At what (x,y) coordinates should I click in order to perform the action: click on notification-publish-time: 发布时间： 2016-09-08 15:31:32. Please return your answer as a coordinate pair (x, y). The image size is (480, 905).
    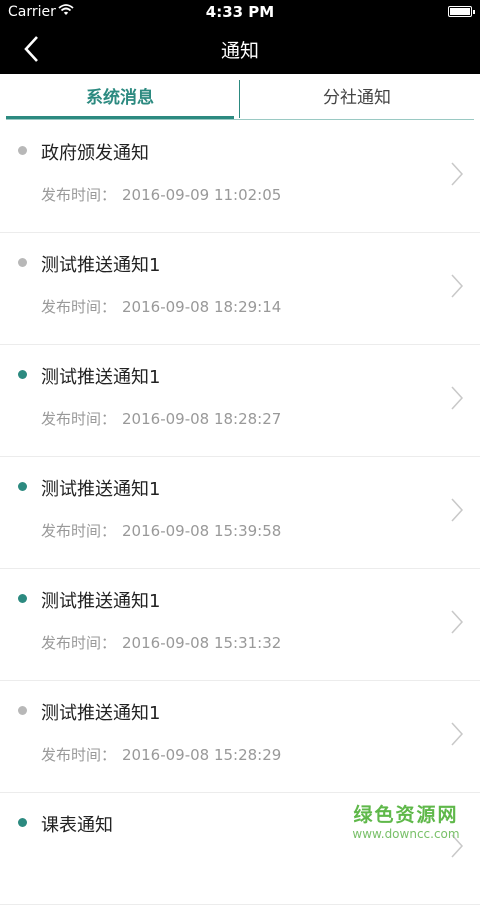
    Looking at the image, I should click on (161, 642).